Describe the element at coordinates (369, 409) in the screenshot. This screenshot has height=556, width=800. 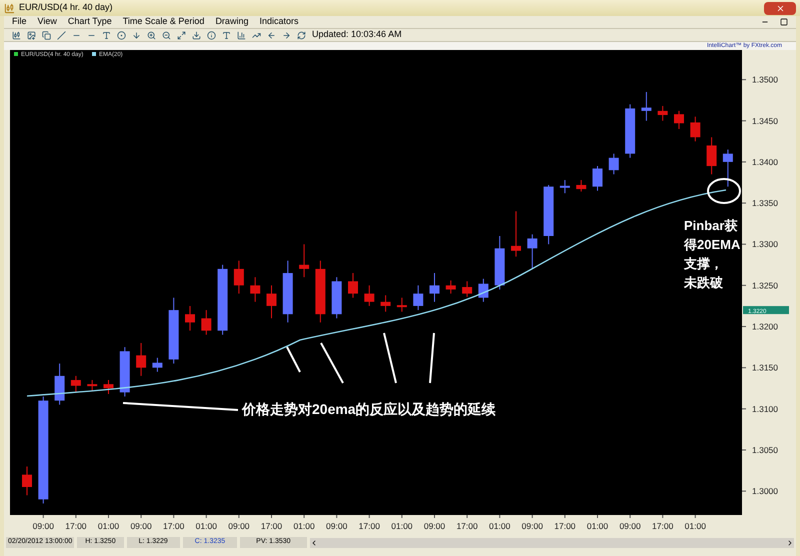
I see `annotation-text: 价格走势对20ema的反应以及趋势的延续` at that location.